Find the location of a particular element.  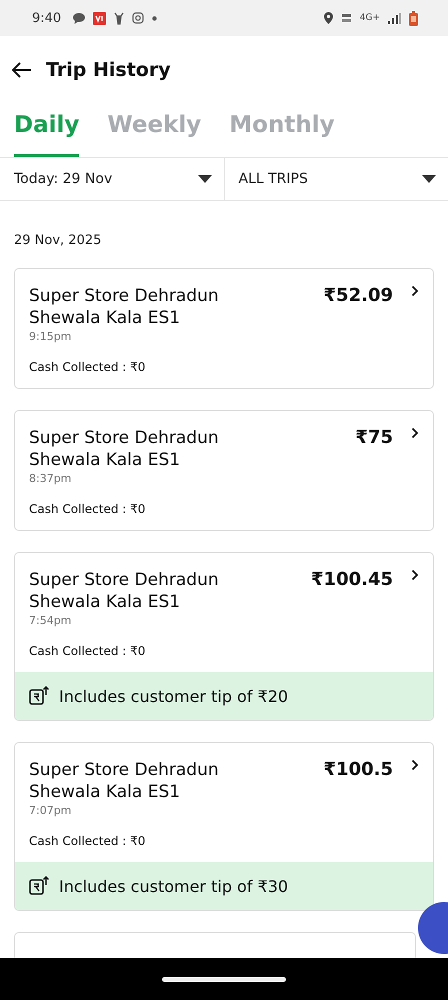

trip-amount: ₹75 is located at coordinates (374, 437).